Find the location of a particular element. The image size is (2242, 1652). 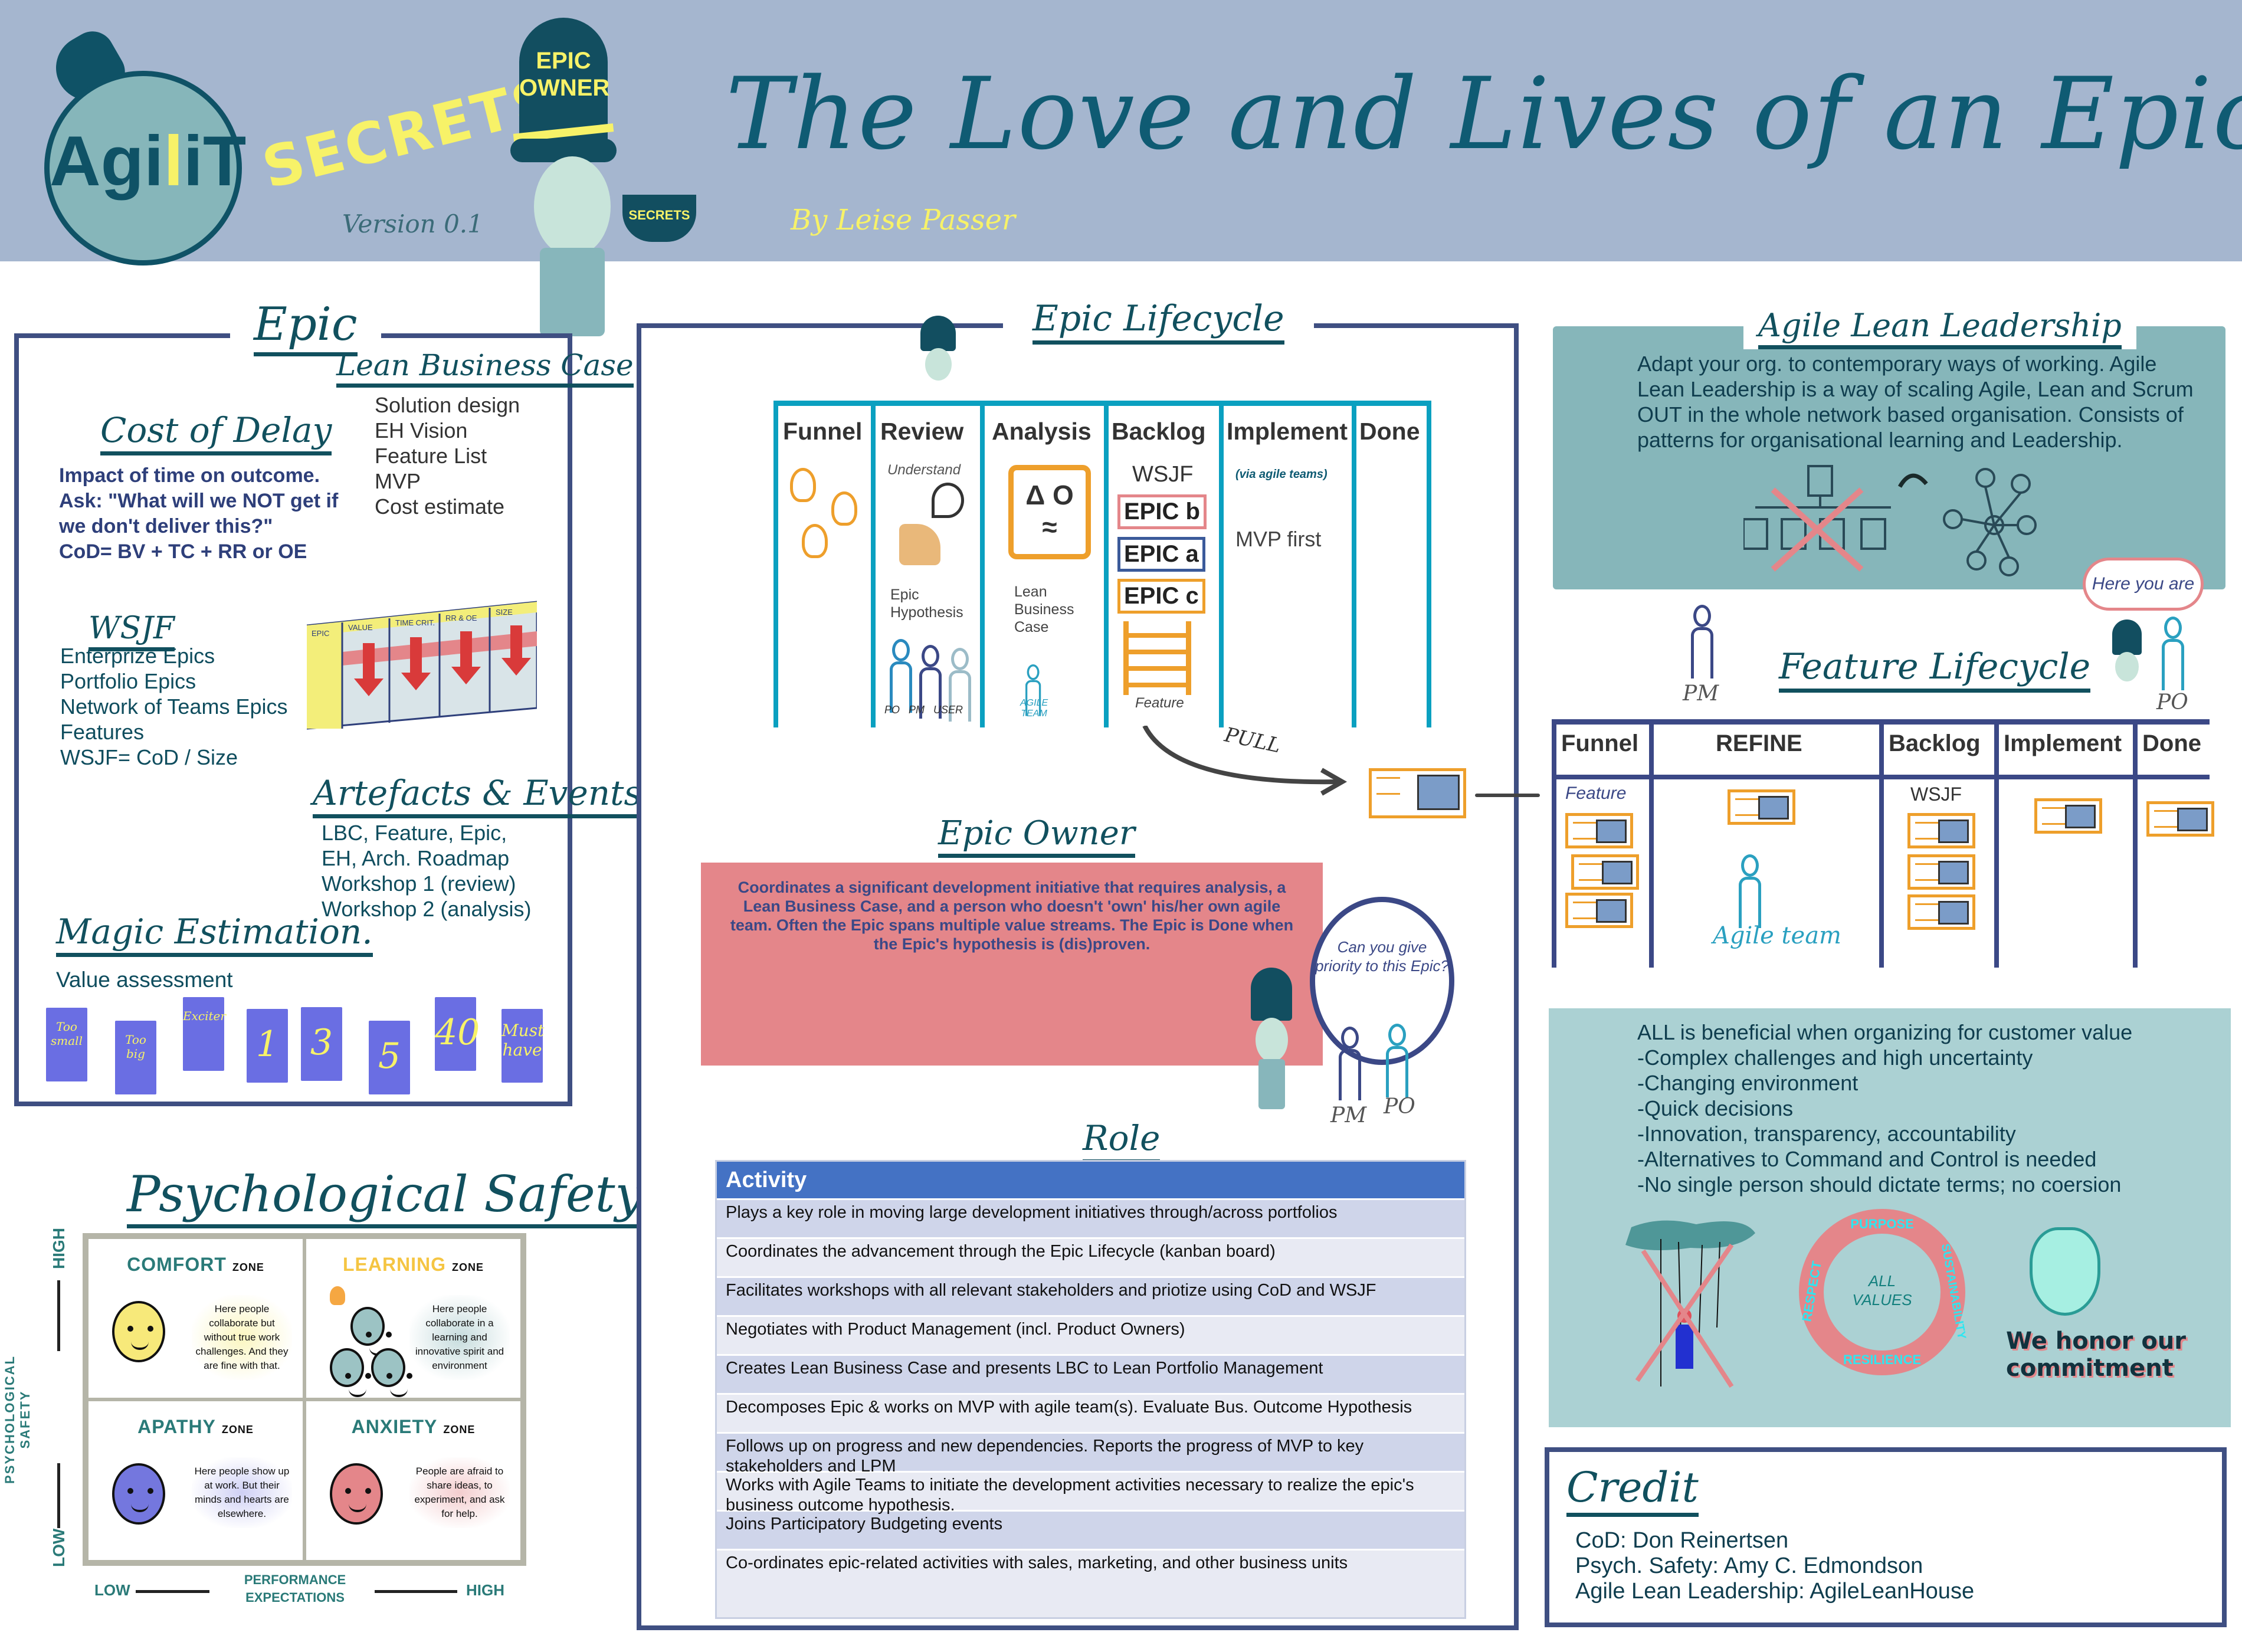

epic-card: EPIC c is located at coordinates (1161, 596).